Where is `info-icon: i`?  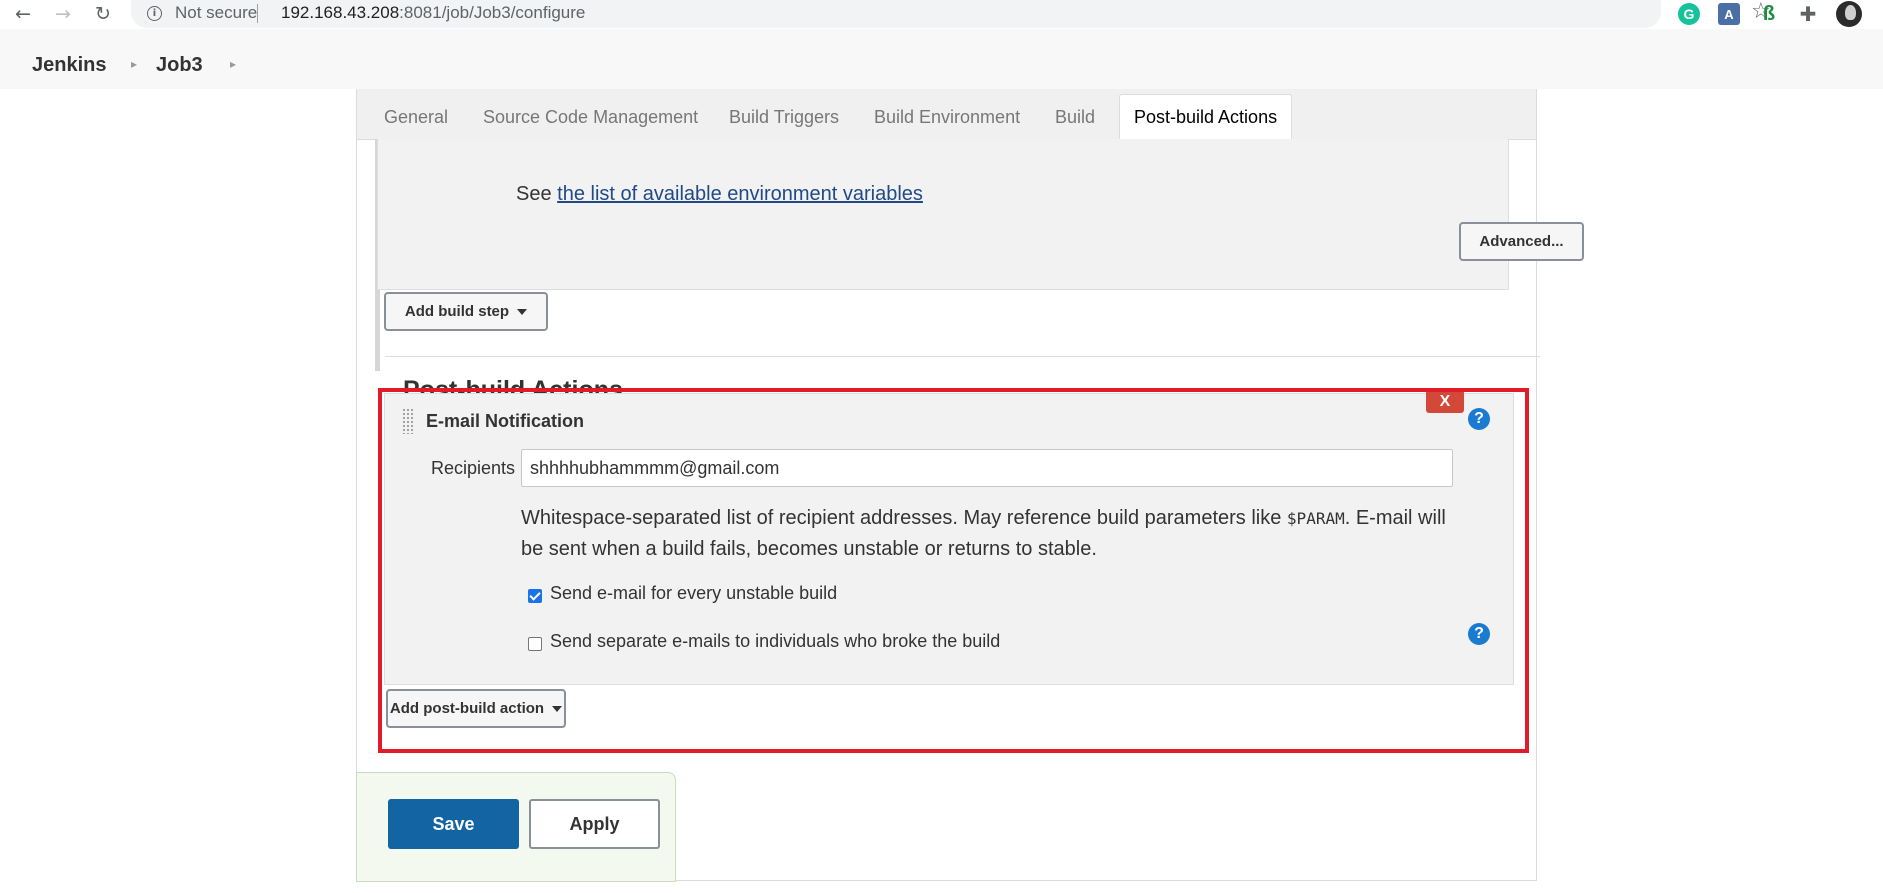
info-icon: i is located at coordinates (154, 13).